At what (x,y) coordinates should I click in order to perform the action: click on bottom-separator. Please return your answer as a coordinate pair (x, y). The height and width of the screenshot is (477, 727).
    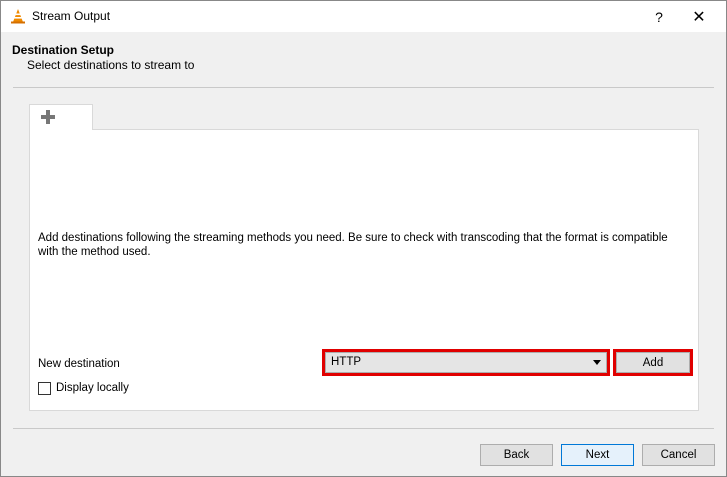
    Looking at the image, I should click on (363, 428).